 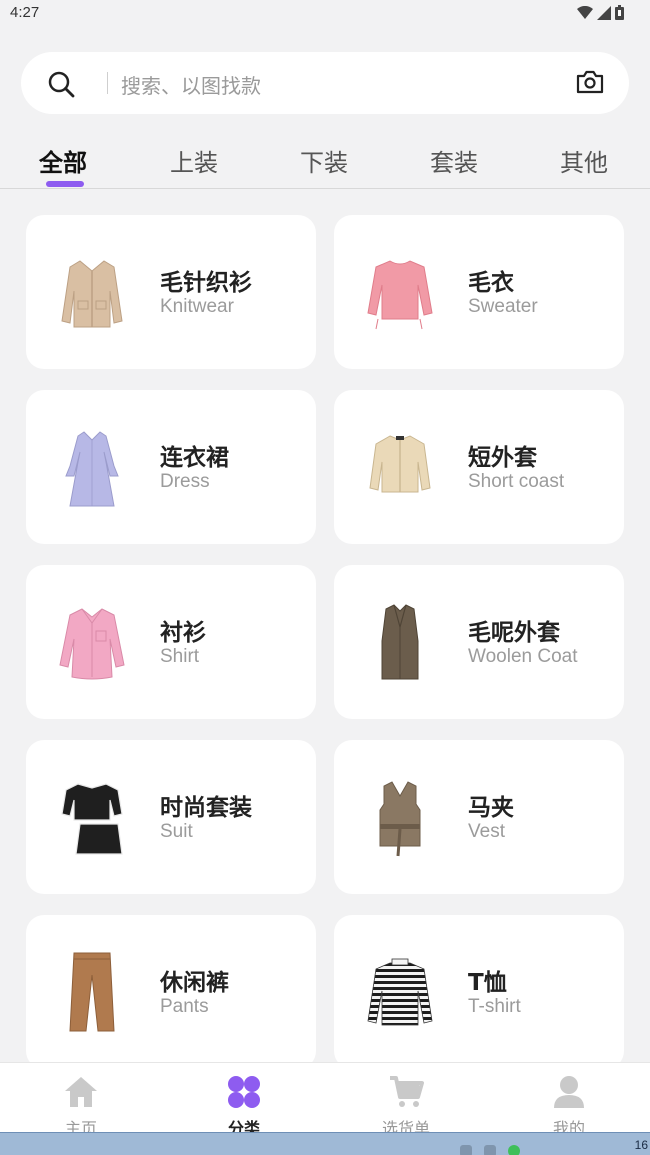 I want to click on category-name-en: Suit, so click(x=176, y=831).